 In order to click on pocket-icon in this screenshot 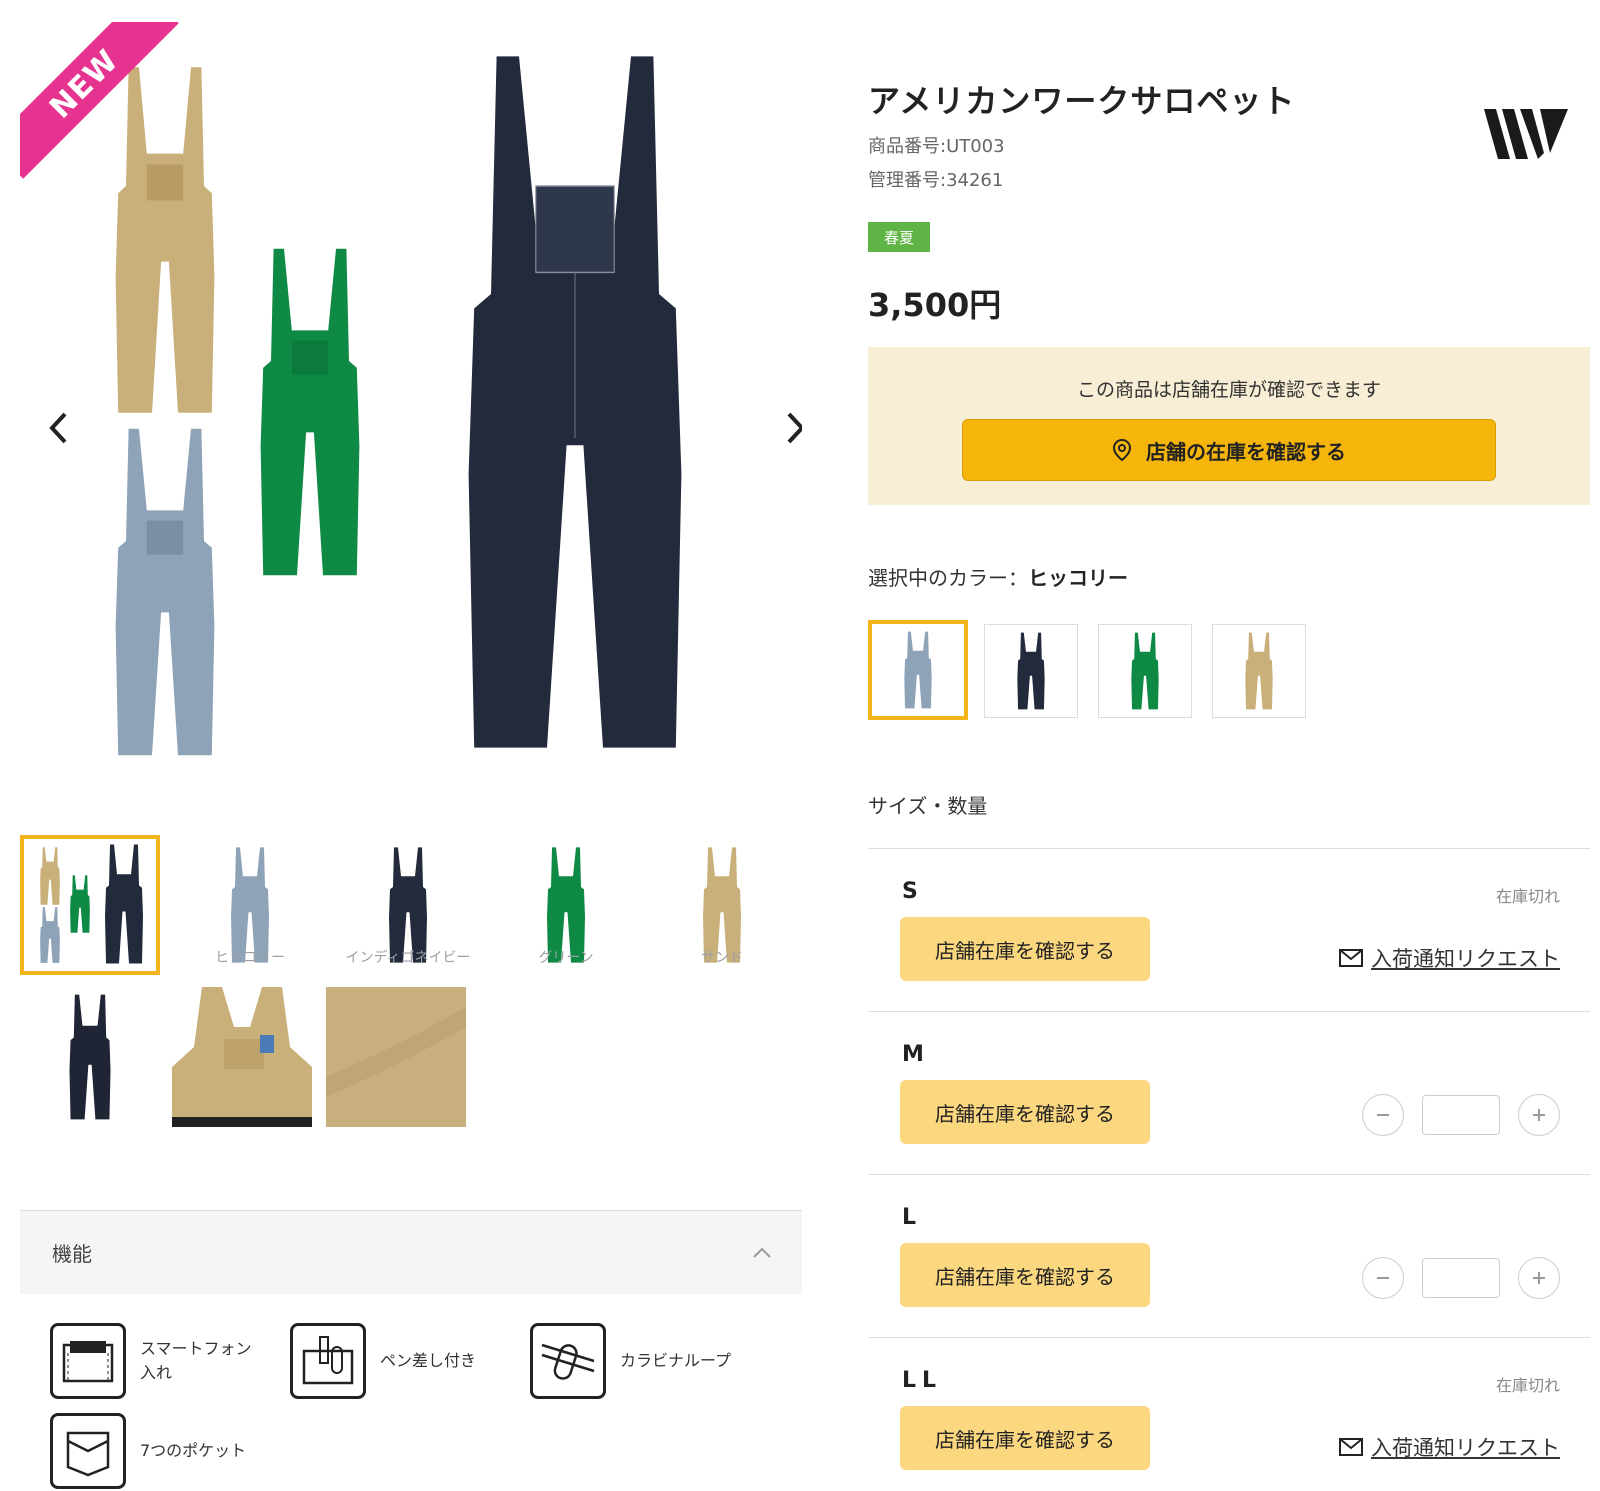, I will do `click(88, 1451)`.